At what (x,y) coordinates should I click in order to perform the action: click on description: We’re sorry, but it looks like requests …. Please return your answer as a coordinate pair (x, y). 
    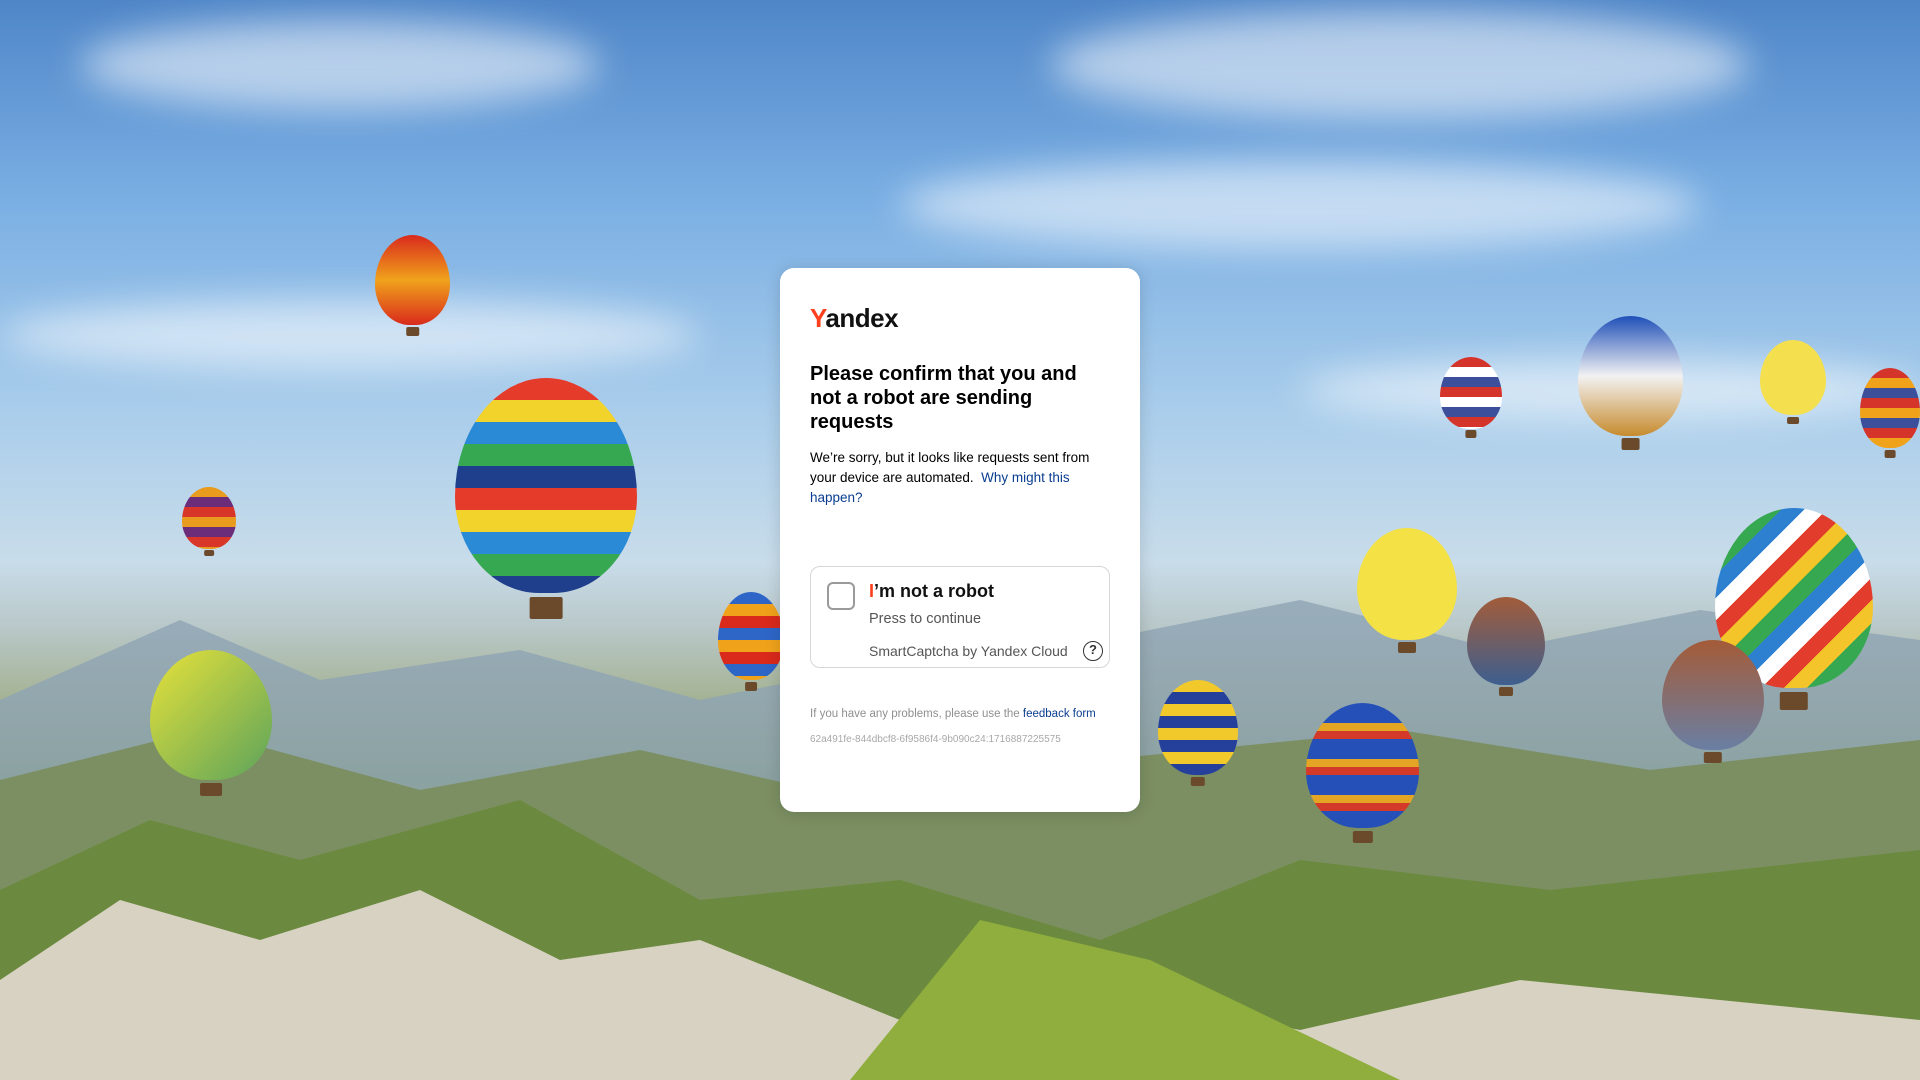
    Looking at the image, I should click on (960, 478).